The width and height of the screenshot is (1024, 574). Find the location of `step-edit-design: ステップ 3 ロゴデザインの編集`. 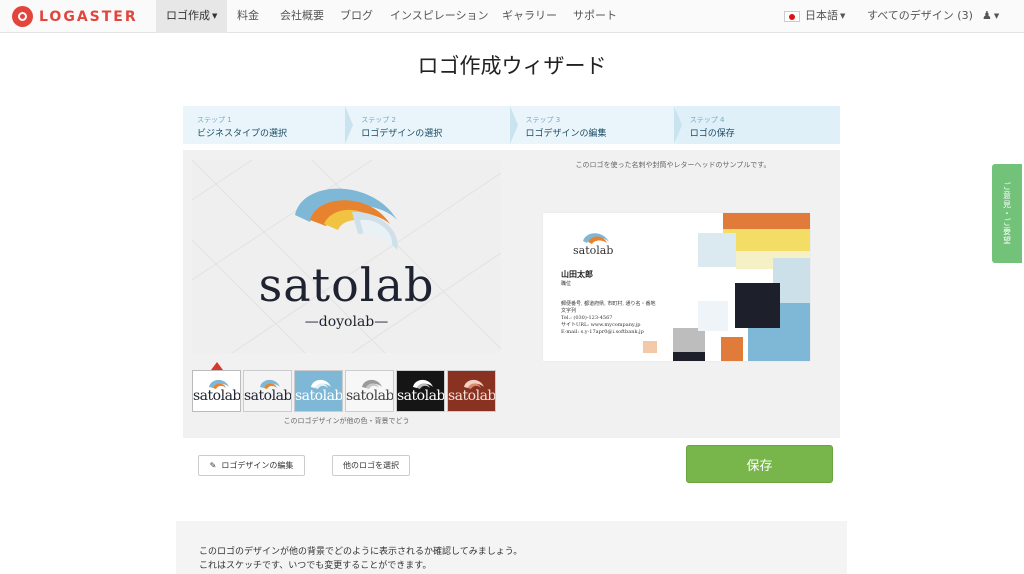

step-edit-design: ステップ 3 ロゴデザインの編集 is located at coordinates (597, 125).